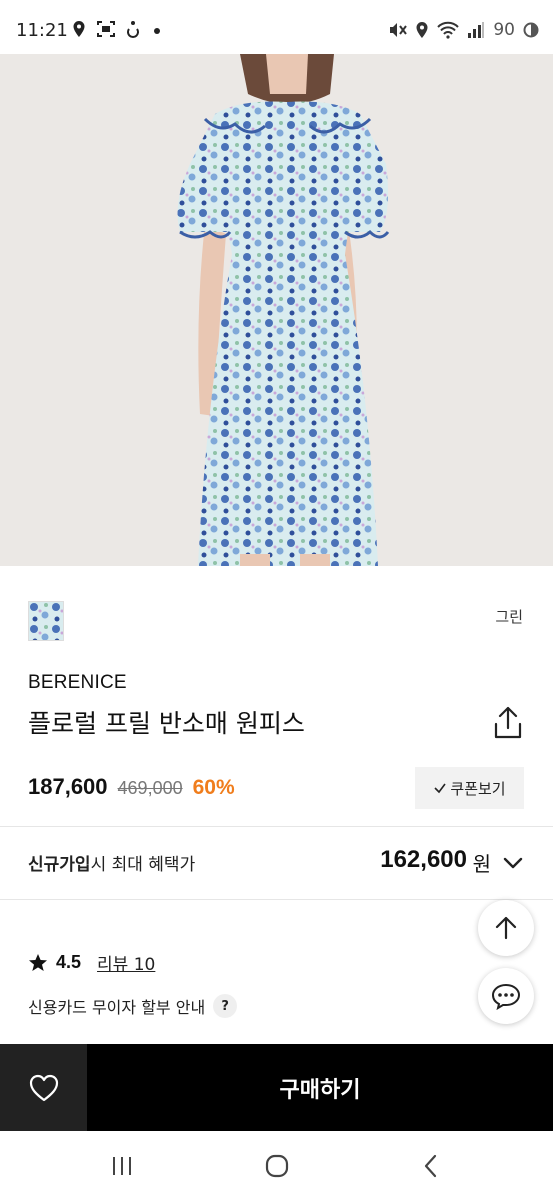 The image size is (553, 1200). What do you see at coordinates (116, 1006) in the screenshot?
I see `installment-label: 신용카드 무이자 할부 안내` at bounding box center [116, 1006].